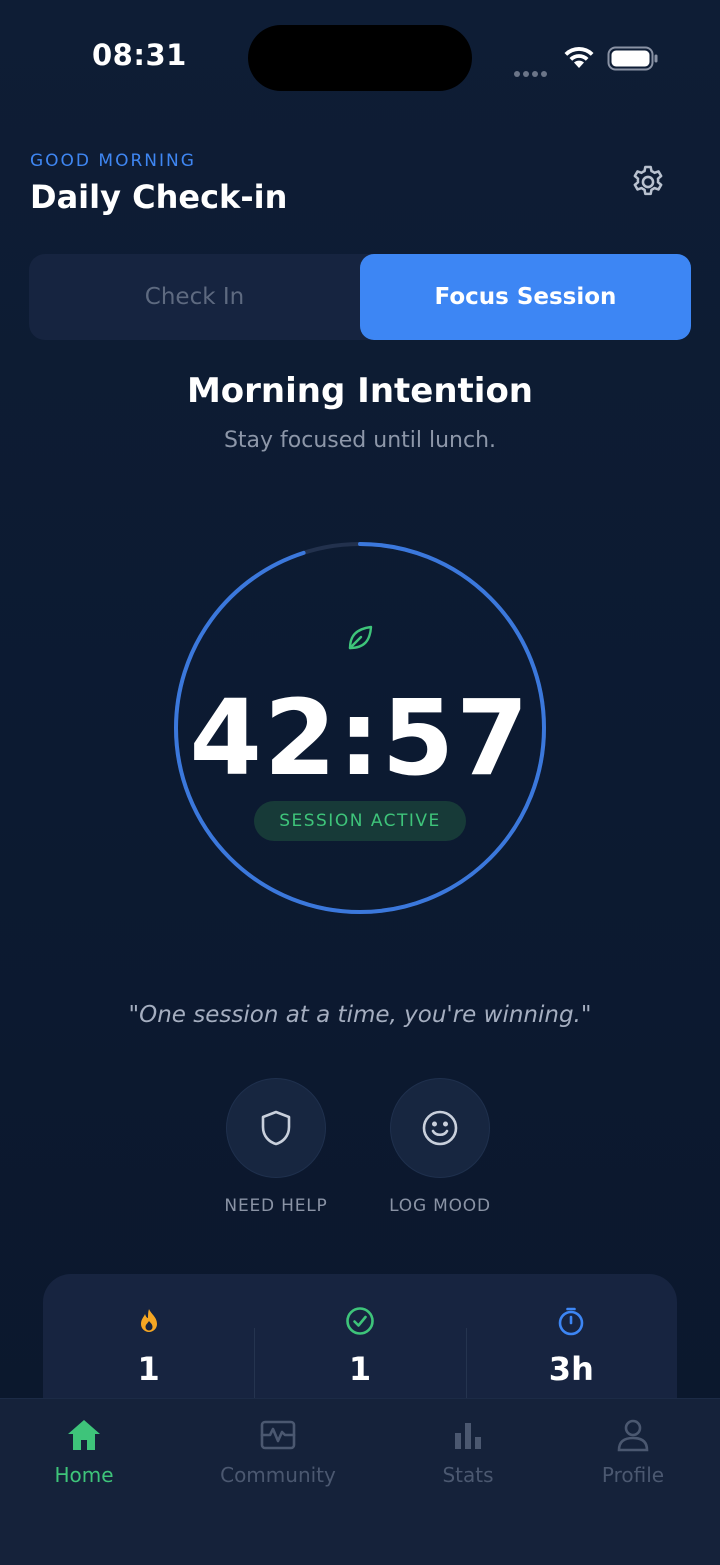 The width and height of the screenshot is (720, 1565). Describe the element at coordinates (468, 1436) in the screenshot. I see `bar-chart-icon` at that location.